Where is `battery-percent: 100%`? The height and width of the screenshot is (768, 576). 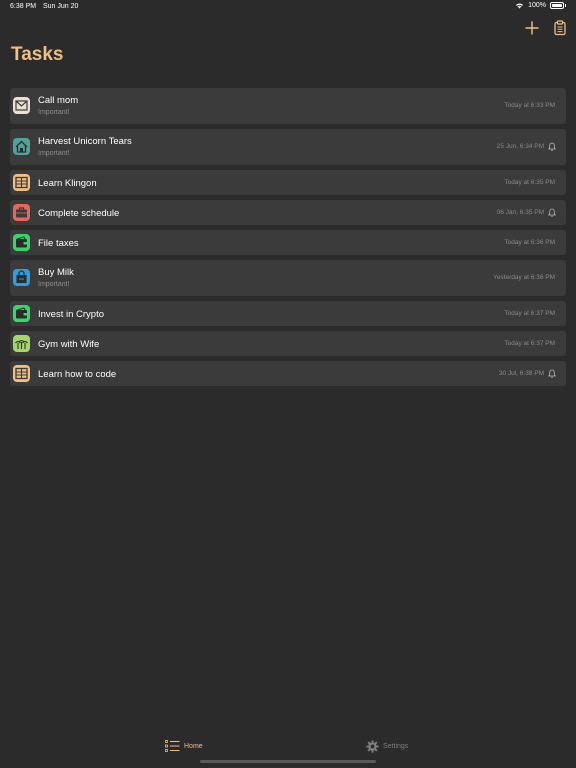 battery-percent: 100% is located at coordinates (537, 5).